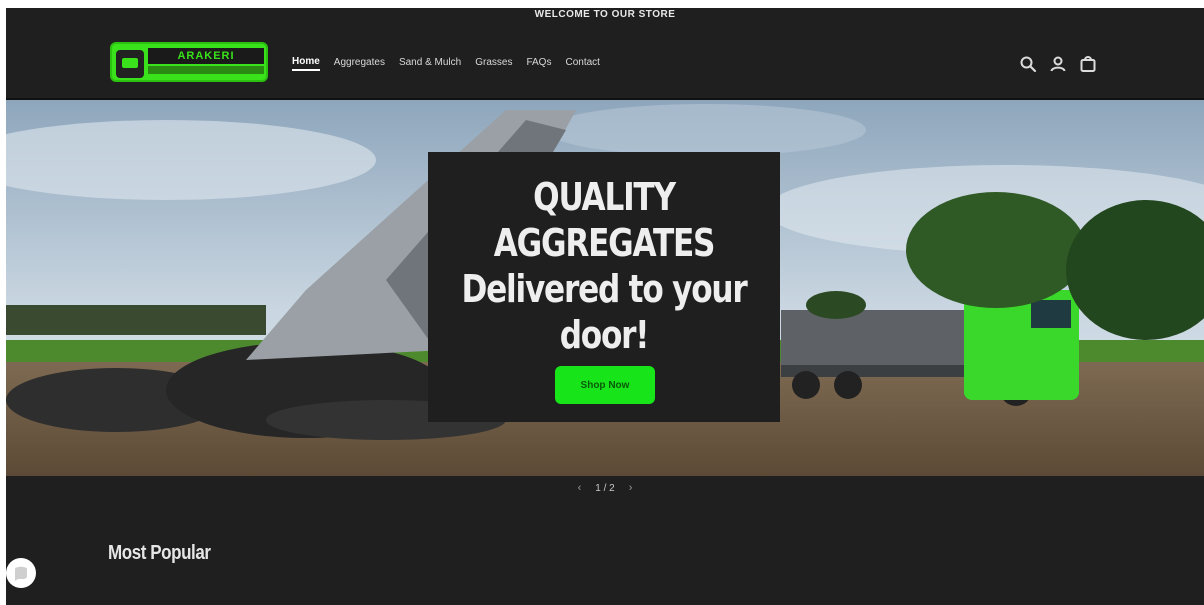 The image size is (1204, 605). What do you see at coordinates (604, 243) in the screenshot?
I see `hero-heading-line-2: AGGREGATES` at bounding box center [604, 243].